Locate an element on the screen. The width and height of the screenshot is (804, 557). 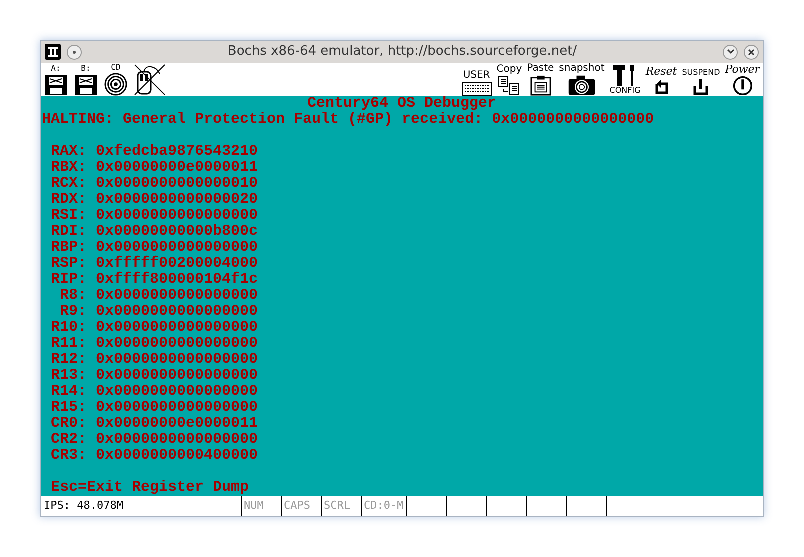
toolbar-button: B: is located at coordinates (86, 80).